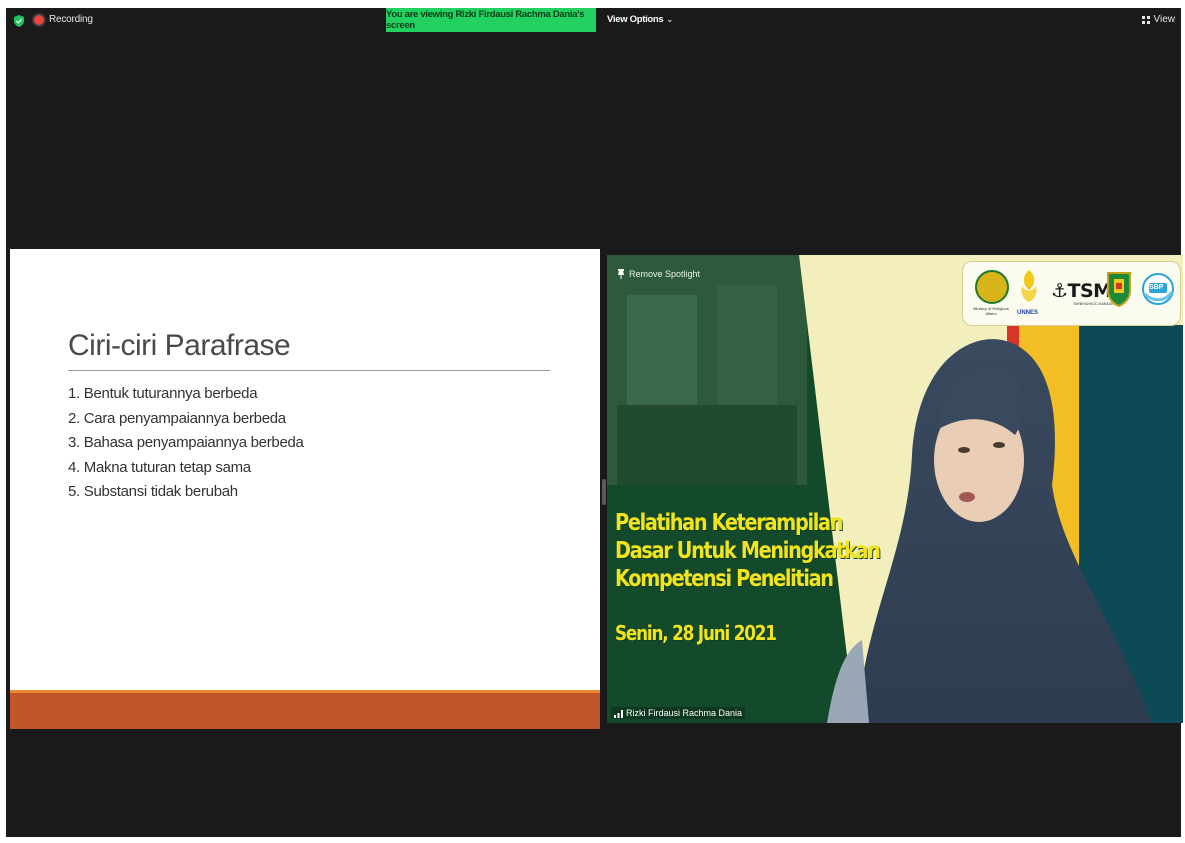  I want to click on signal-icon, so click(618, 714).